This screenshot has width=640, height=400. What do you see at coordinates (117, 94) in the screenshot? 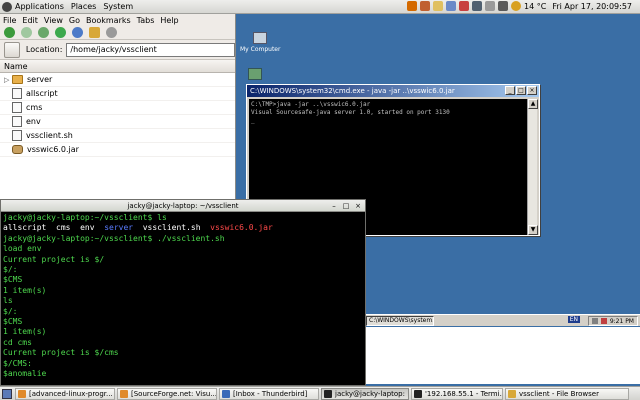
I see `list-item: allscript` at bounding box center [117, 94].